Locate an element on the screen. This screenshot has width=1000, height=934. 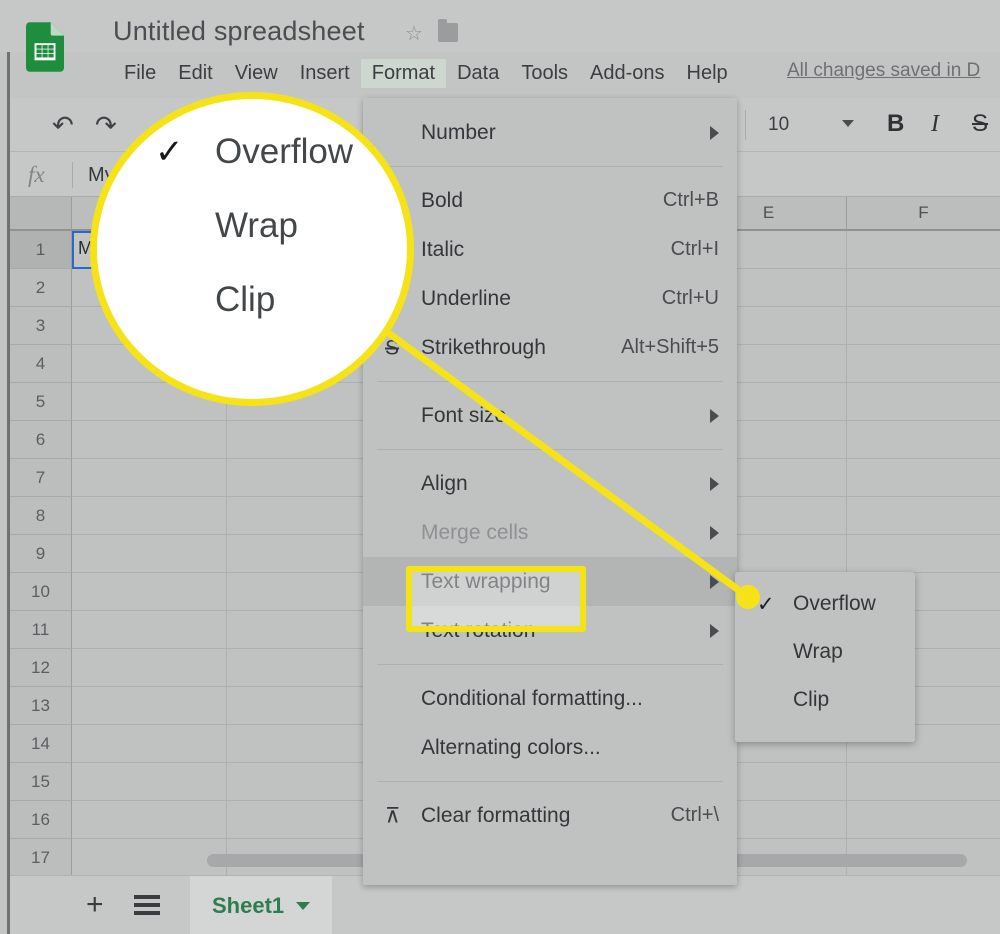
cell-A15 is located at coordinates (149, 782).